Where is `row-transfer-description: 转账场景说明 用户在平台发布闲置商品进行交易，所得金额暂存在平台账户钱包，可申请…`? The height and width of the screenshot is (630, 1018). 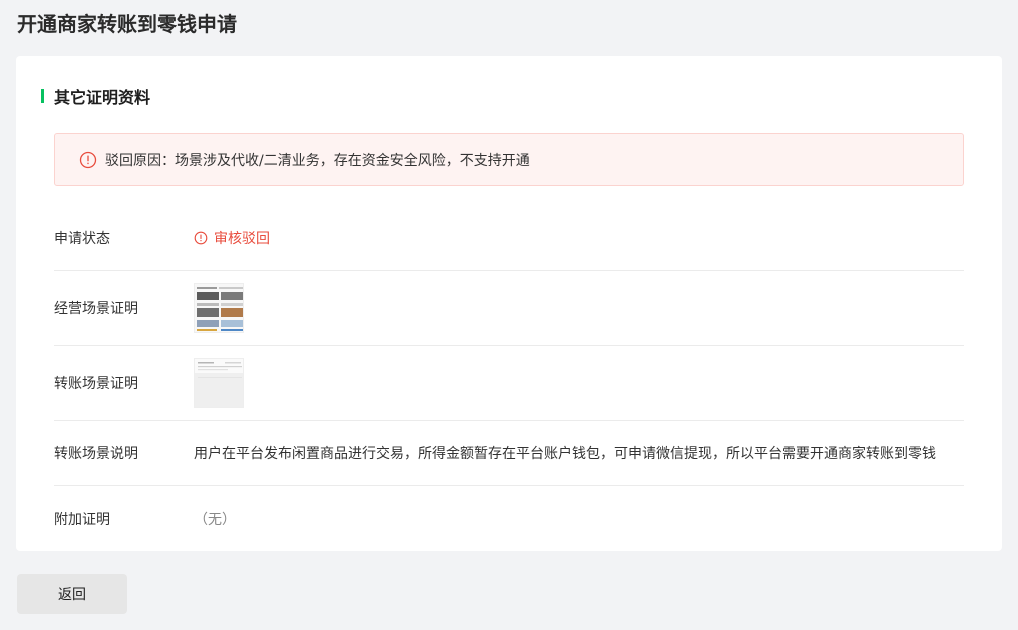 row-transfer-description: 转账场景说明 用户在平台发布闲置商品进行交易，所得金额暂存在平台账户钱包，可申请… is located at coordinates (509, 453).